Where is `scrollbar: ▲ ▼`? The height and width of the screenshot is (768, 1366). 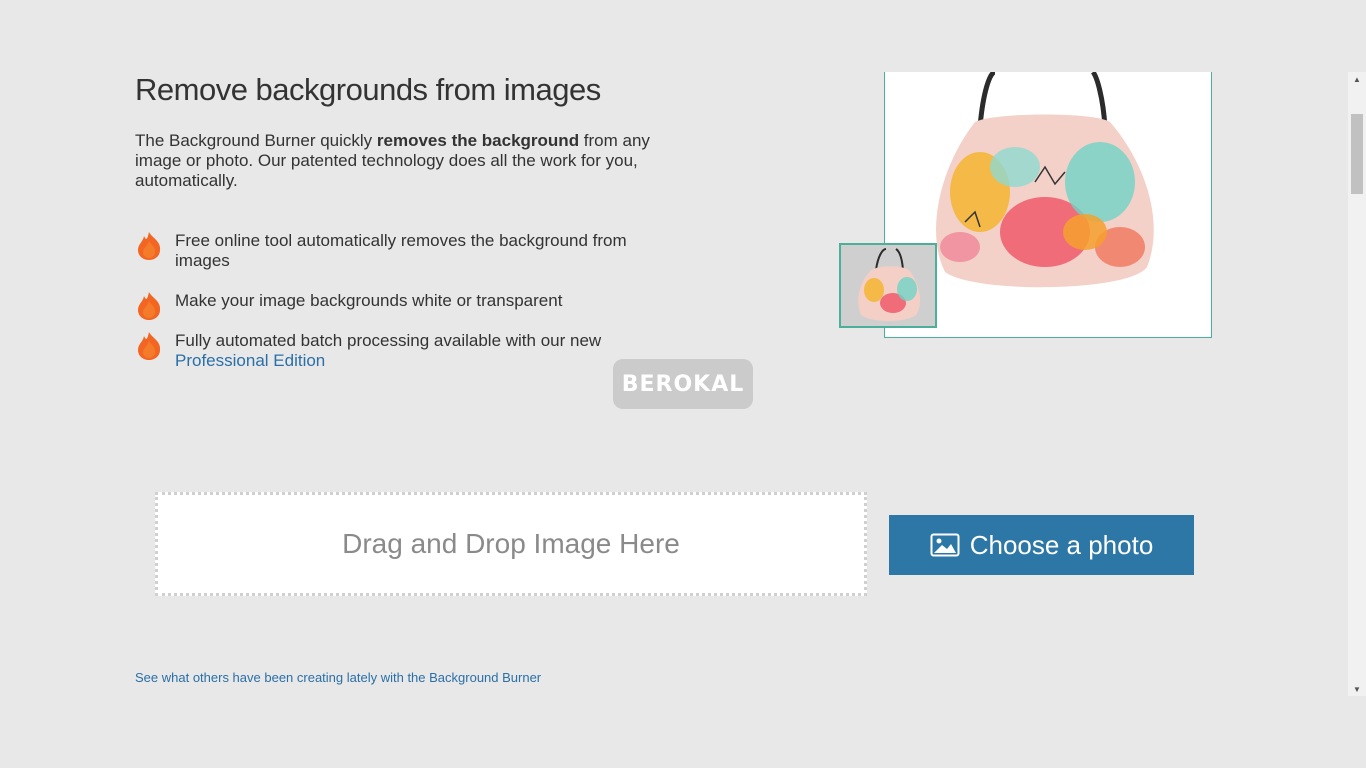 scrollbar: ▲ ▼ is located at coordinates (1357, 384).